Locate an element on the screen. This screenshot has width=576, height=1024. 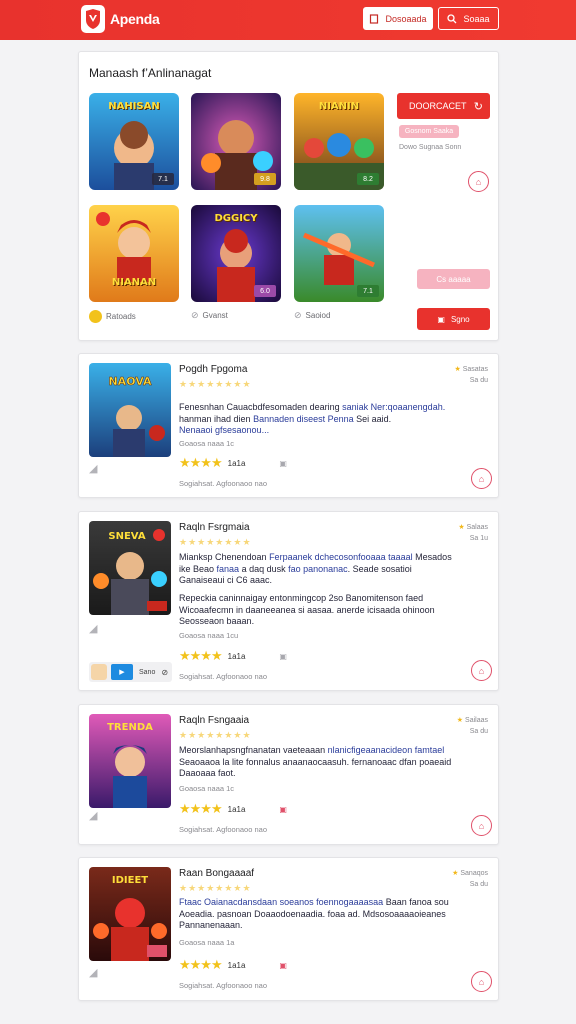
featured-note: Dowo Sugnaa Sonn is located at coordinates (430, 147).